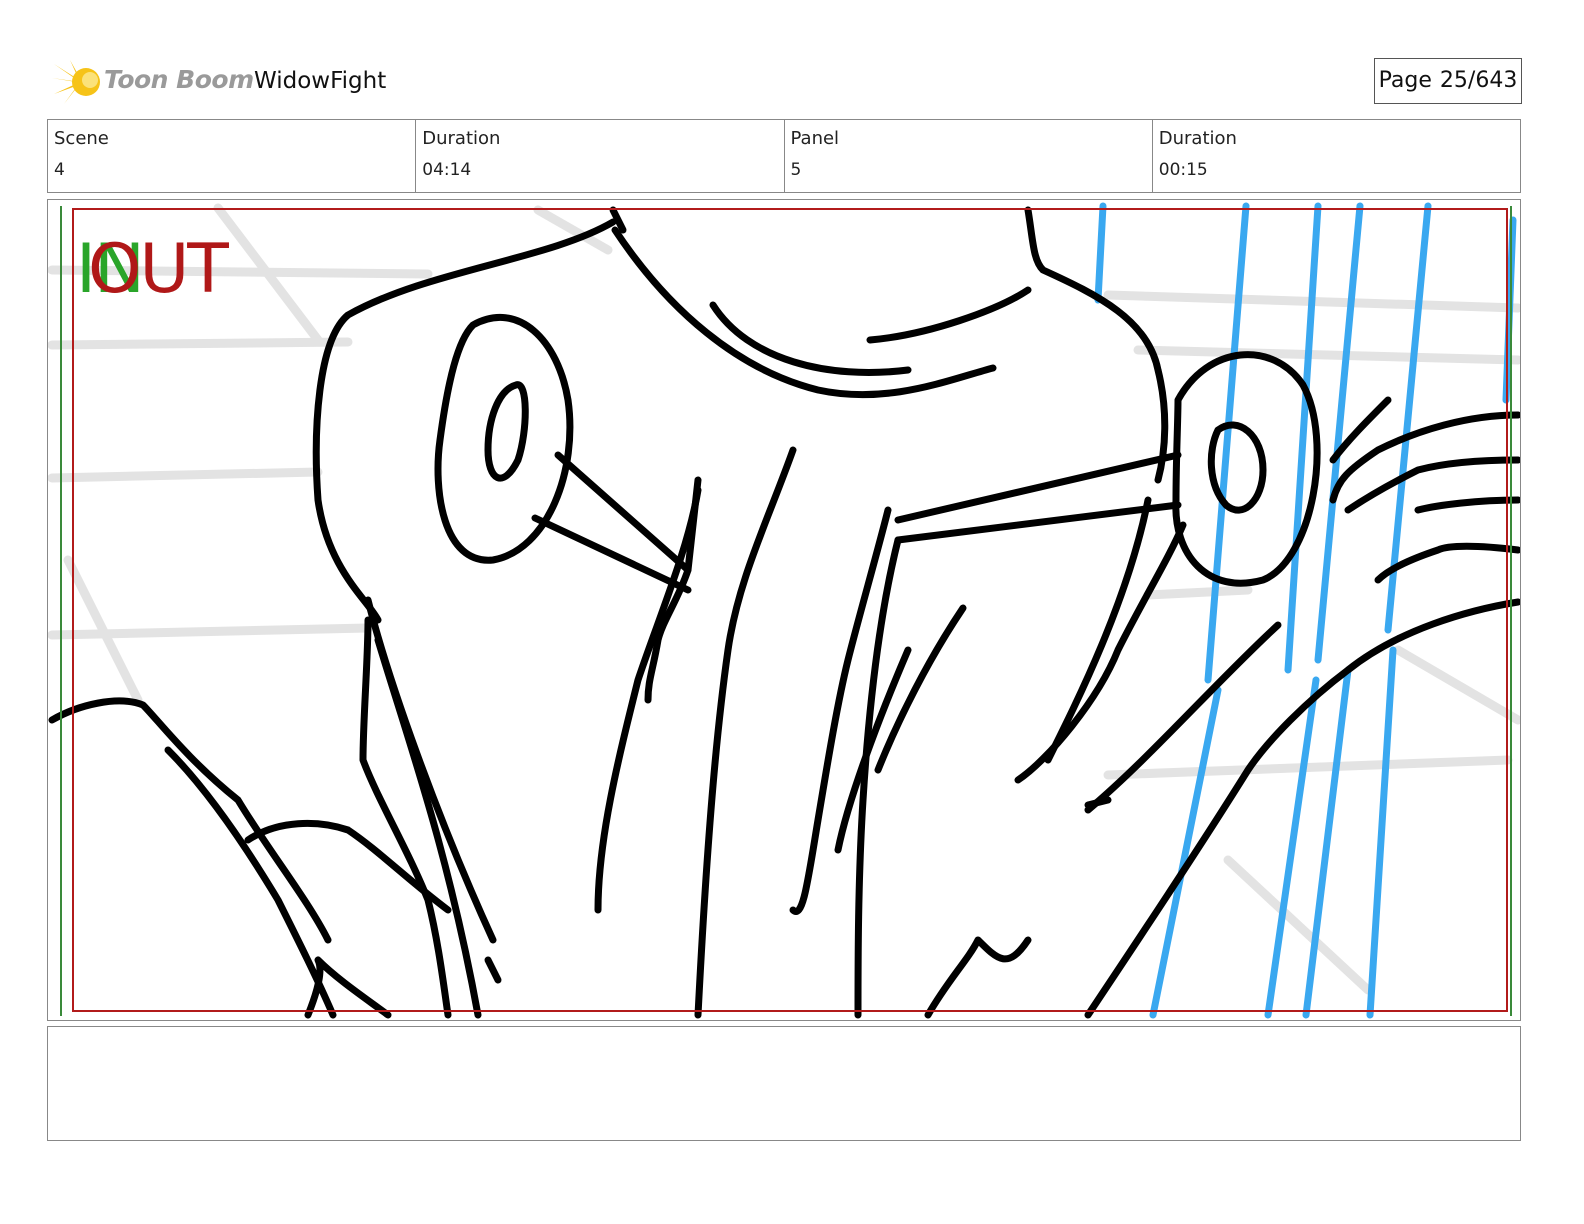  I want to click on page-value: 25/643, so click(1478, 80).